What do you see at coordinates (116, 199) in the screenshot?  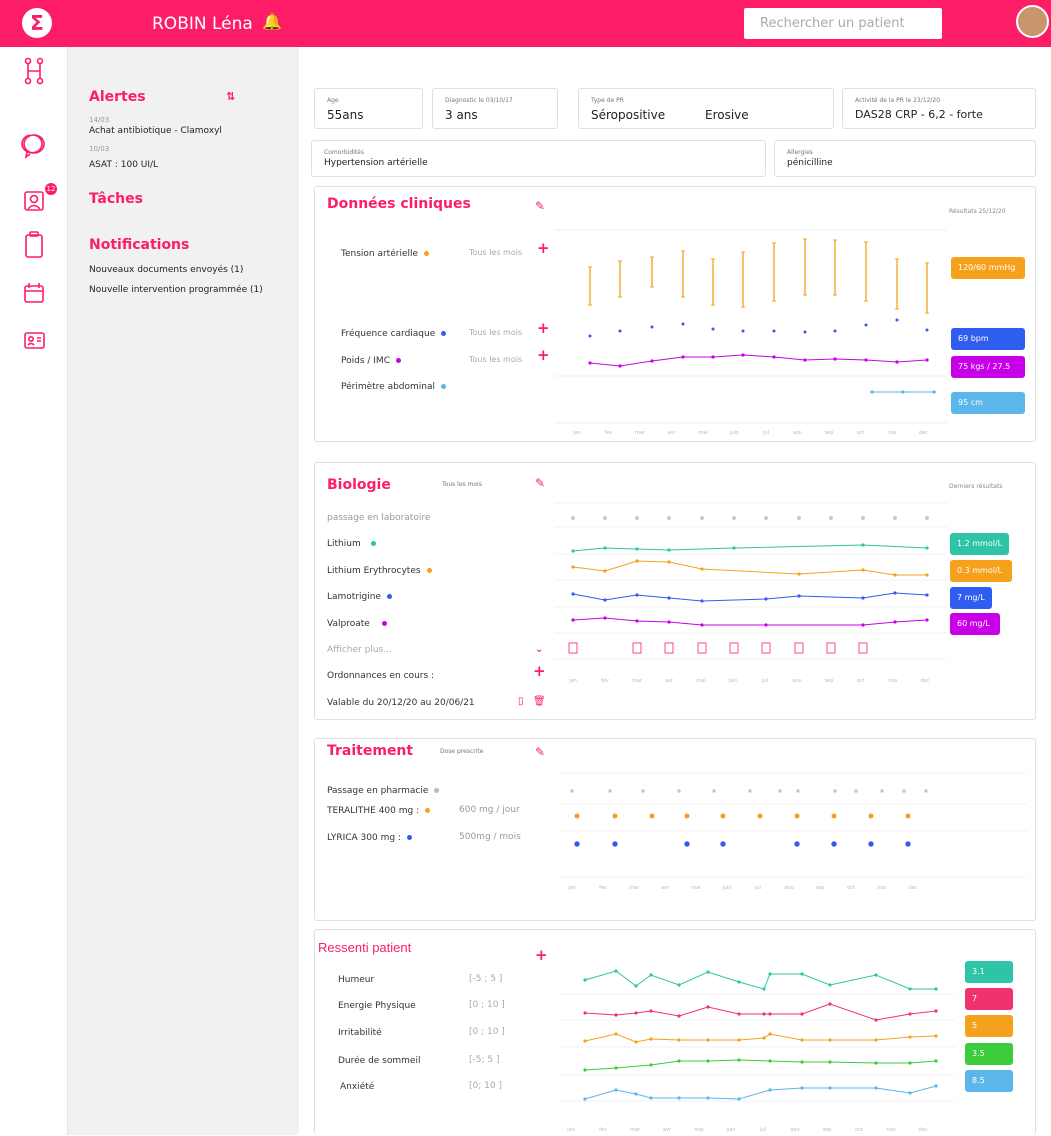 I see `tasks-title: Tâches` at bounding box center [116, 199].